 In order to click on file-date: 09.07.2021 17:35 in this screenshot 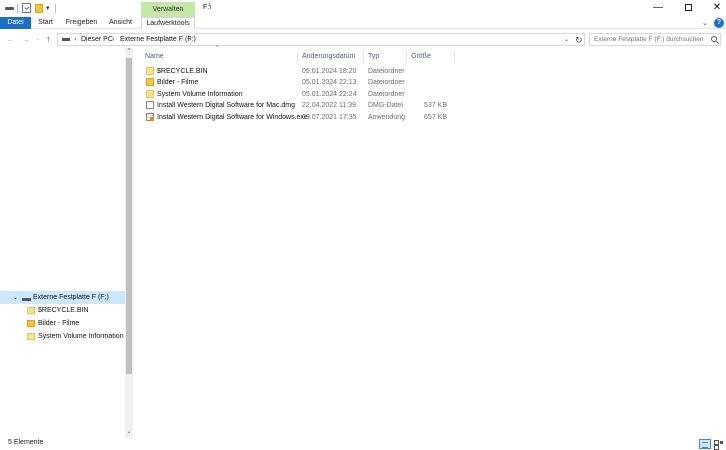, I will do `click(329, 117)`.